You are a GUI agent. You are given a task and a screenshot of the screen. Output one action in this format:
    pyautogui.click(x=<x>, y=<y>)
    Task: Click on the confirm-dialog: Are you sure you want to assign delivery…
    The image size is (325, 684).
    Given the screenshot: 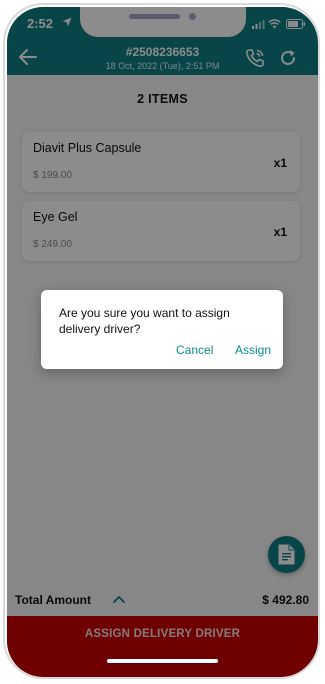 What is the action you would take?
    pyautogui.click(x=162, y=329)
    